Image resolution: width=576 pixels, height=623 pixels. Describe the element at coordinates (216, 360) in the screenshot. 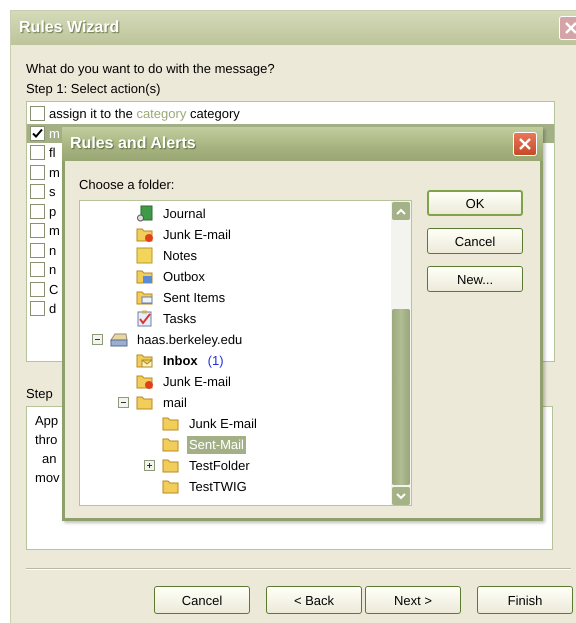

I see `unread-count: (1)` at that location.